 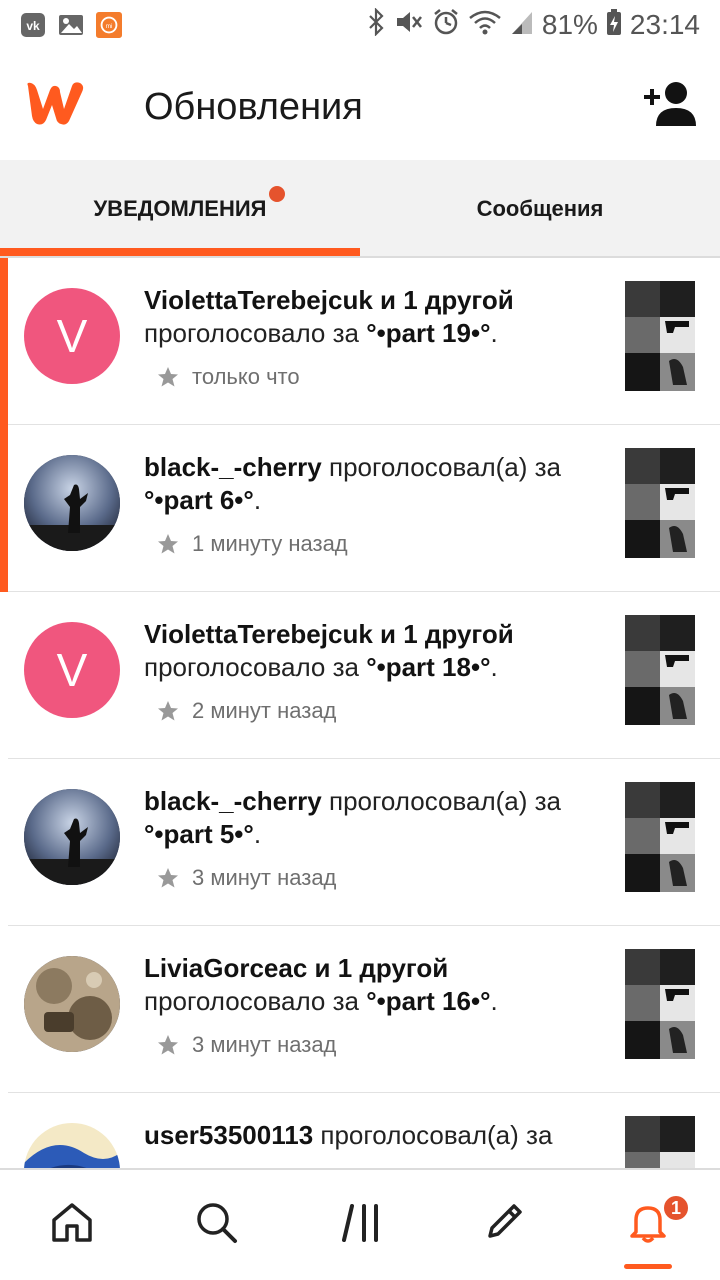 I want to click on notification-meta: 2 минут назад, so click(x=246, y=711).